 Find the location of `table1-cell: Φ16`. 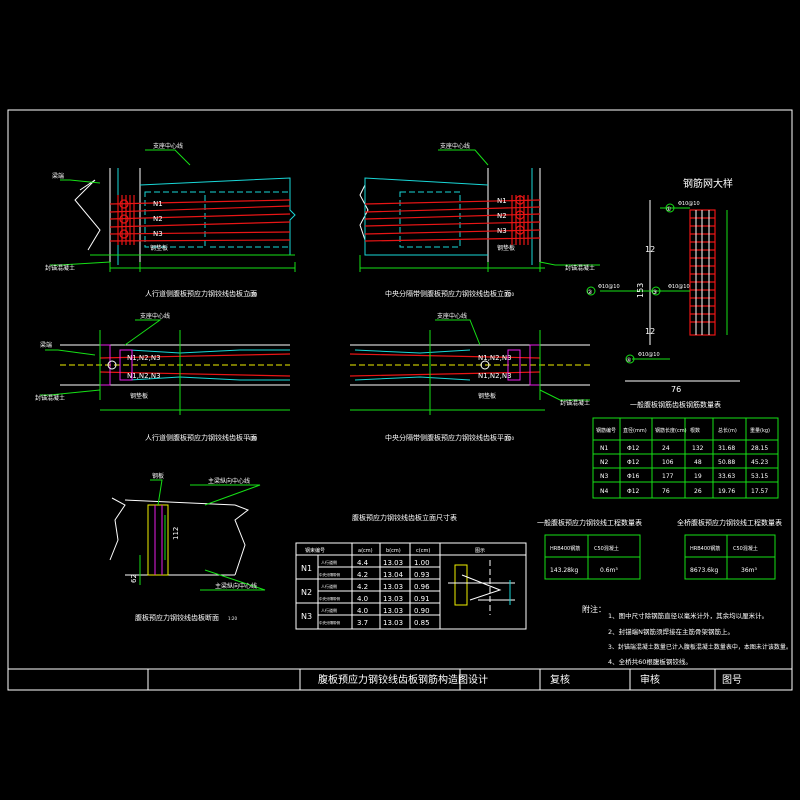

table1-cell: Φ16 is located at coordinates (633, 476).